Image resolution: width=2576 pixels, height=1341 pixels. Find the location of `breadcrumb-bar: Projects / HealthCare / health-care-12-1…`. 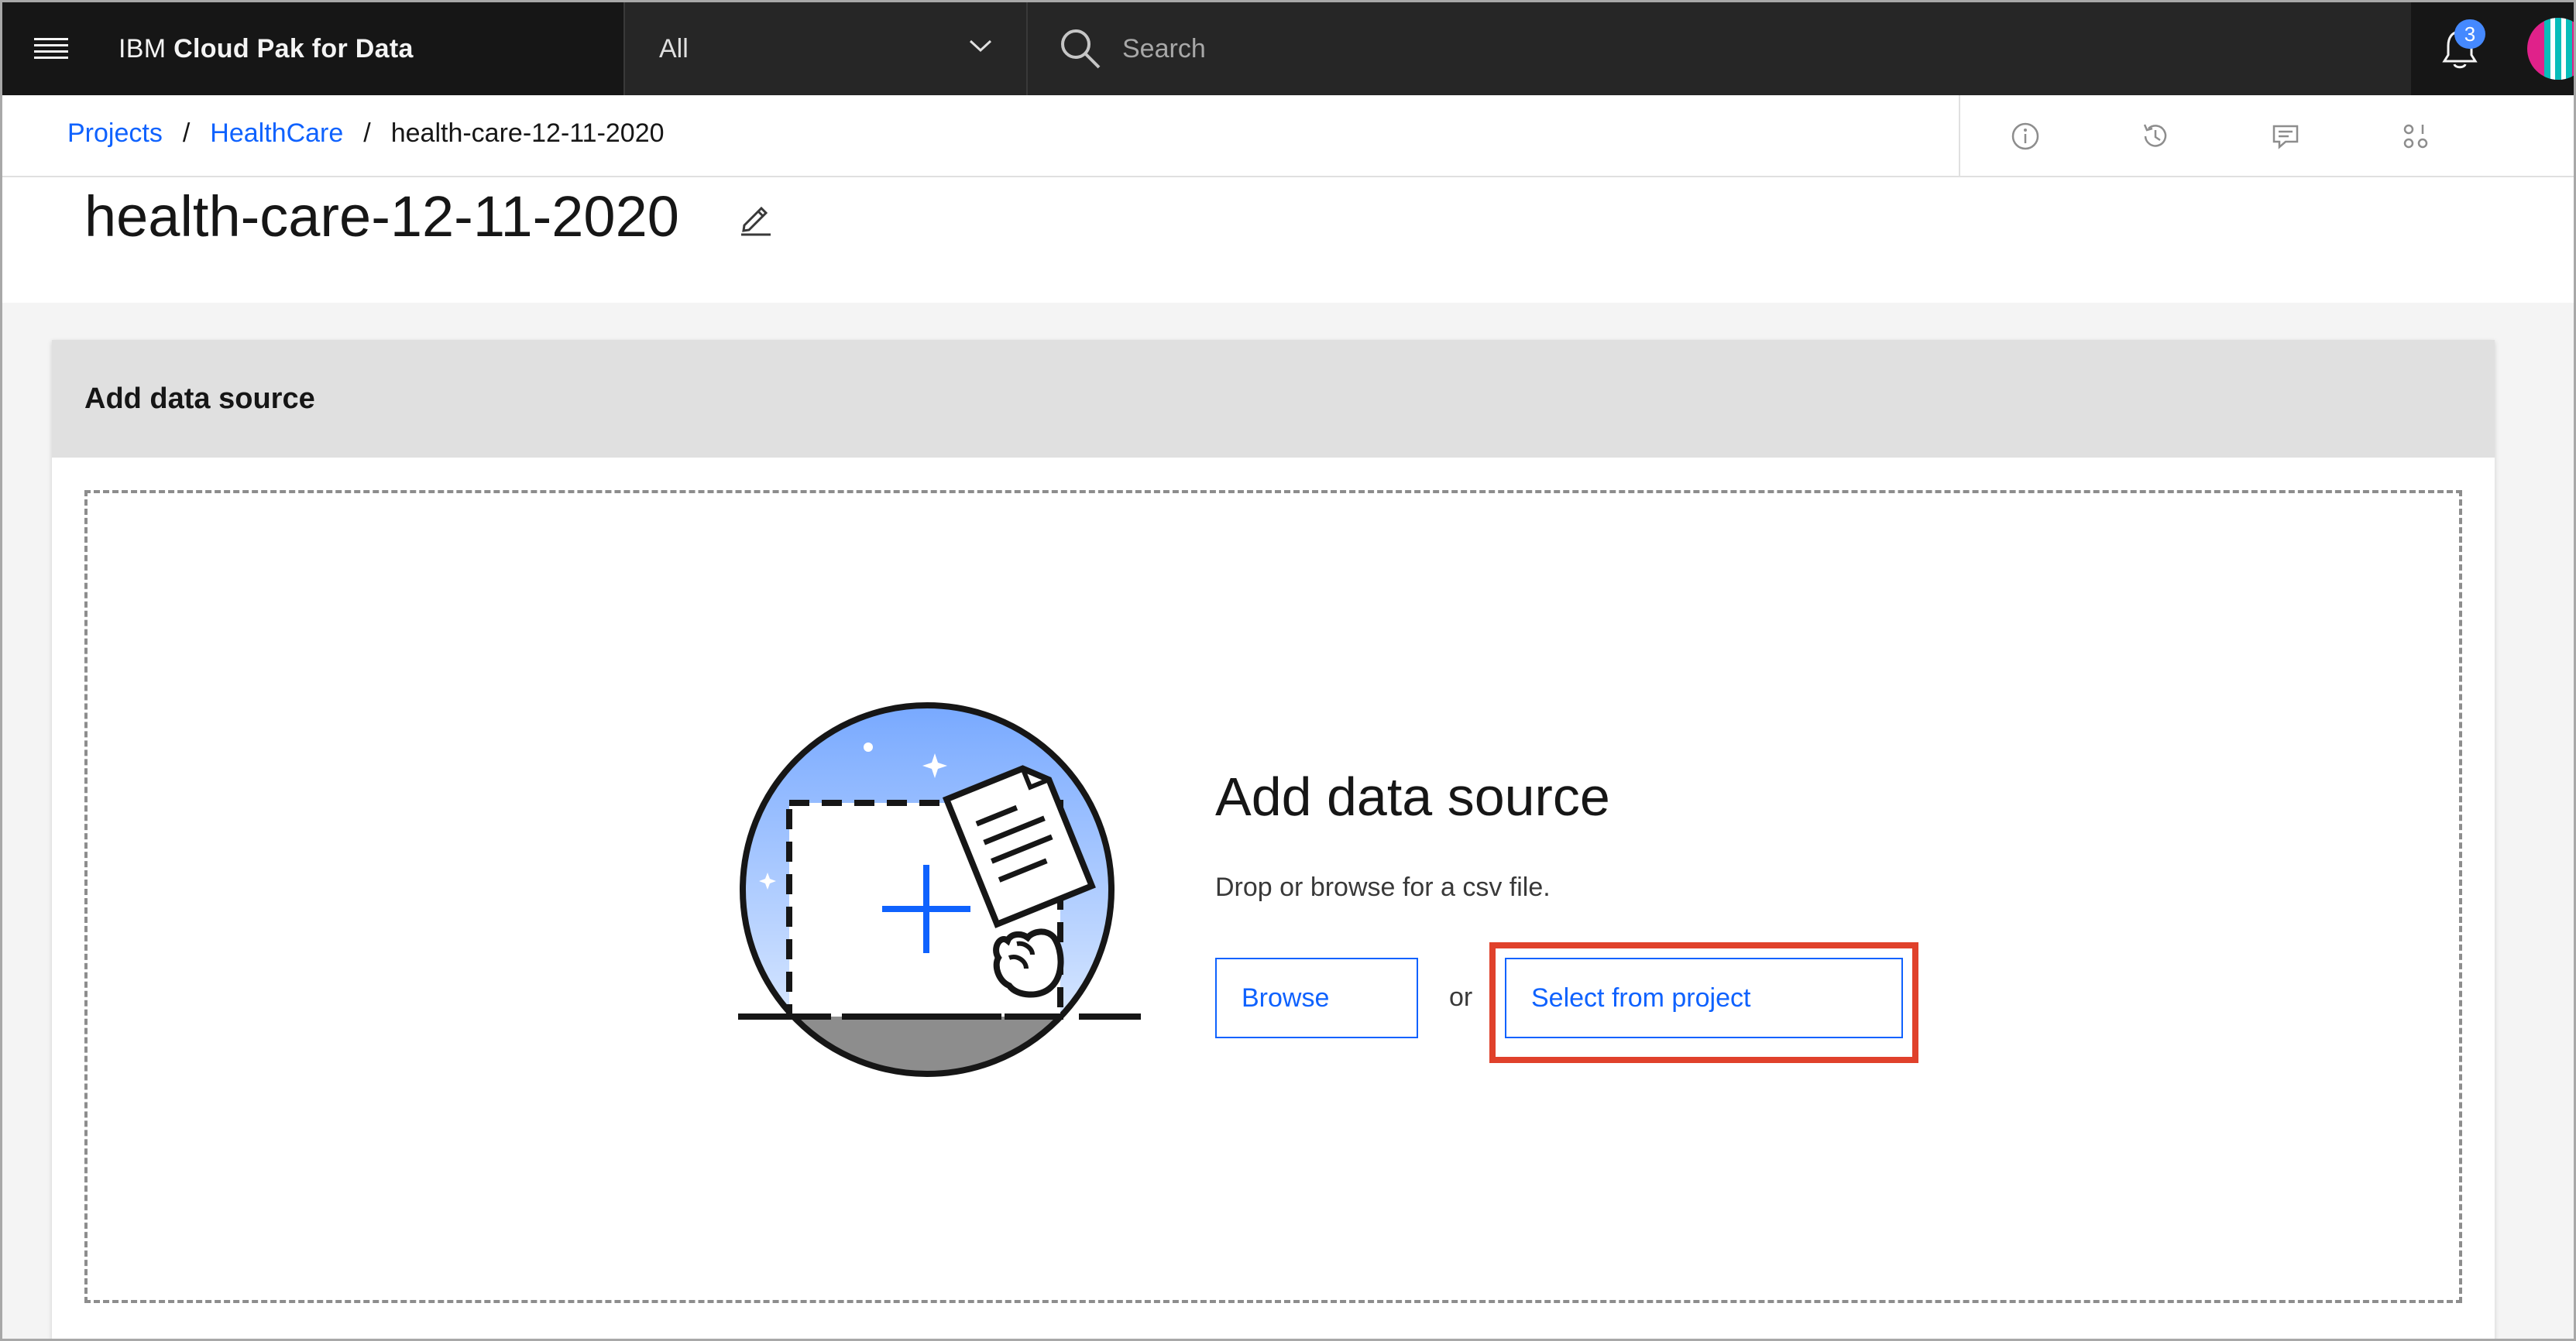

breadcrumb-bar: Projects / HealthCare / health-care-12-1… is located at coordinates (1288, 136).